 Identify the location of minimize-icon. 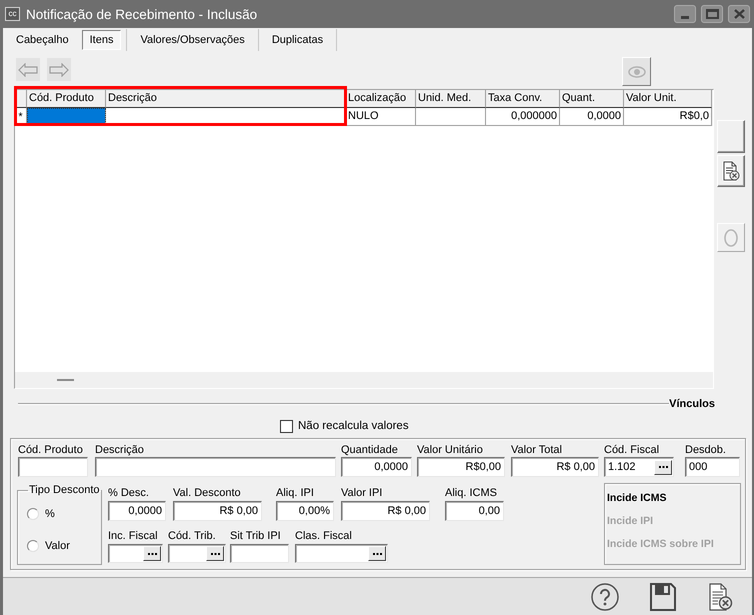
(685, 17).